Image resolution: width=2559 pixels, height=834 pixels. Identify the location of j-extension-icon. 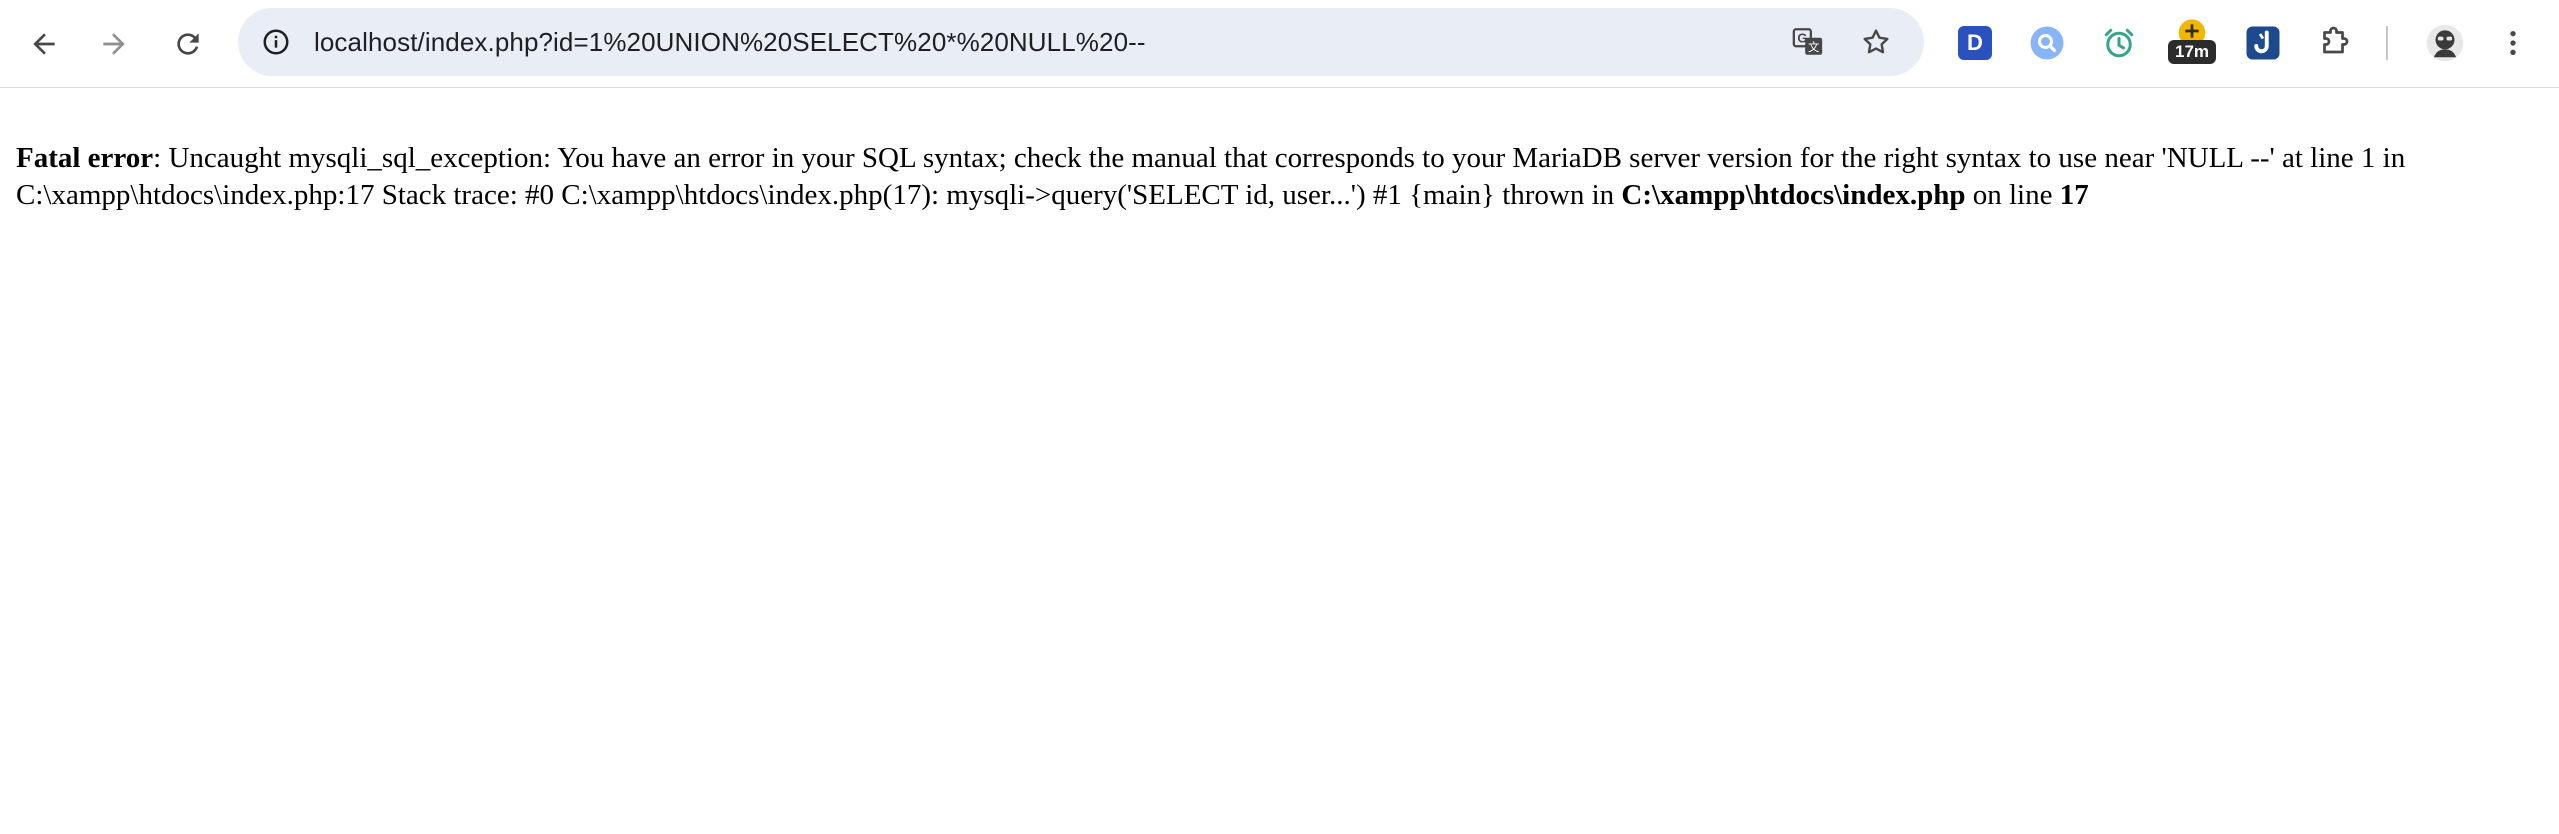
(2263, 43).